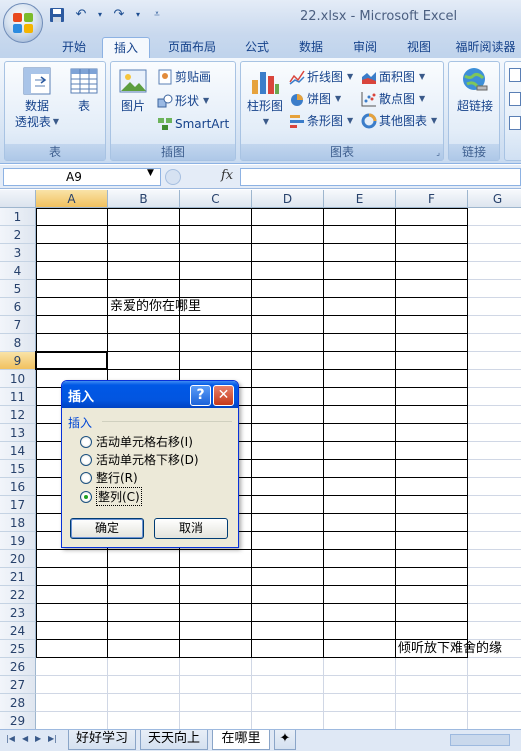 The image size is (521, 751). What do you see at coordinates (216, 343) in the screenshot?
I see `cell-c8` at bounding box center [216, 343].